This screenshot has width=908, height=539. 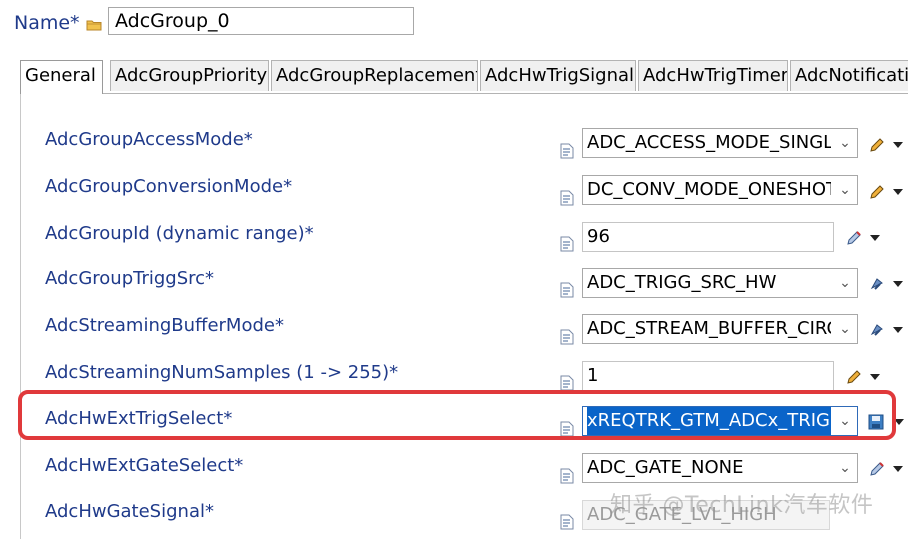 What do you see at coordinates (713, 75) in the screenshot?
I see `tab-adc-hw-trig-timer: AdcHwTrigTimer` at bounding box center [713, 75].